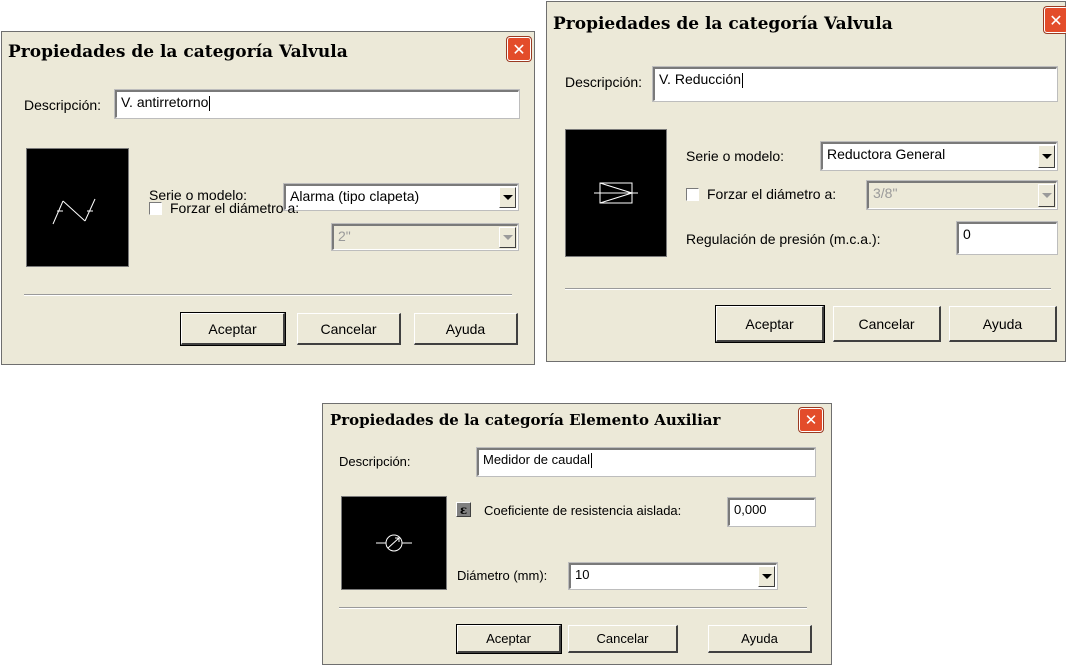  Describe the element at coordinates (646, 462) in the screenshot. I see `descripcion-input: Medidor de caudal` at that location.